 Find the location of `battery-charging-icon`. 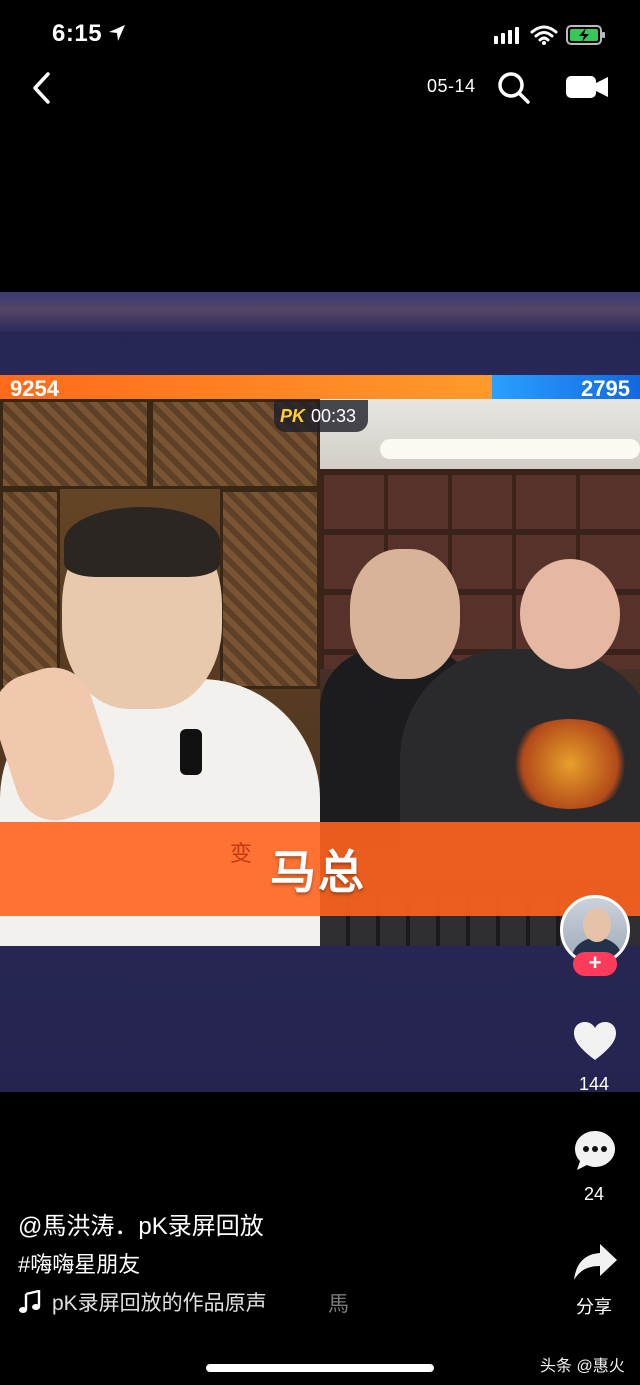

battery-charging-icon is located at coordinates (585, 35).